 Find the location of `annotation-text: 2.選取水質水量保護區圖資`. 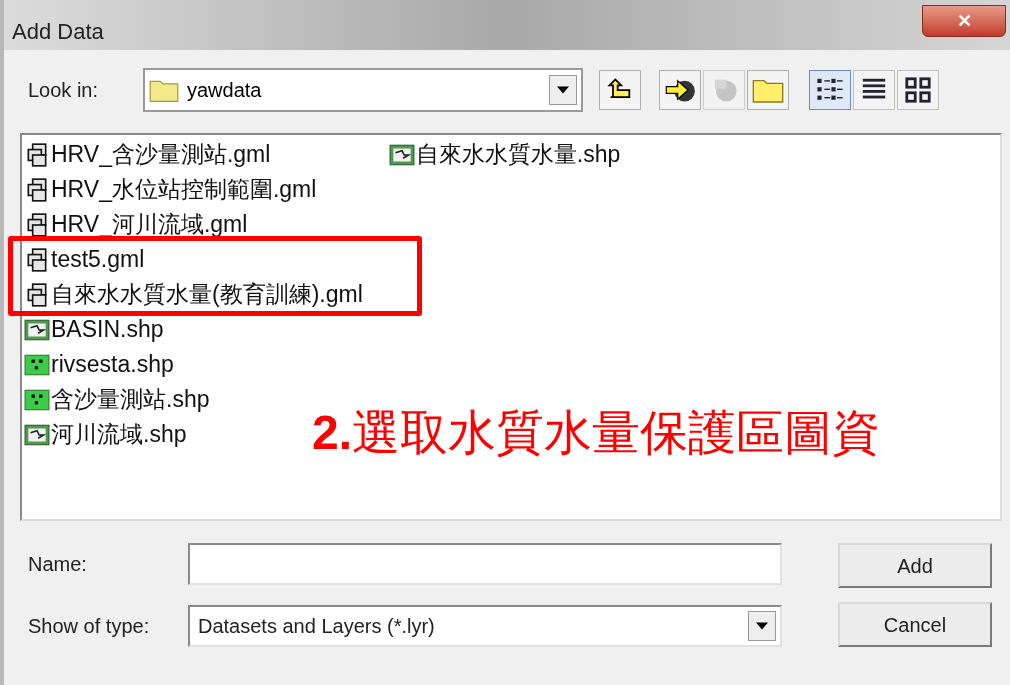

annotation-text: 2.選取水質水量保護區圖資 is located at coordinates (596, 433).